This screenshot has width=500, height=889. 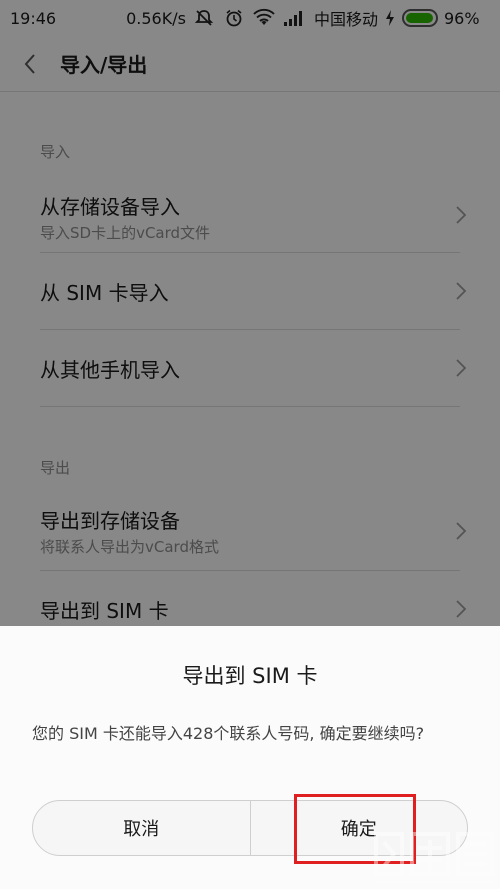 What do you see at coordinates (228, 733) in the screenshot?
I see `dialog-message: 您的 SIM 卡还能导入428个联系人号码, 确定要继续吗?` at bounding box center [228, 733].